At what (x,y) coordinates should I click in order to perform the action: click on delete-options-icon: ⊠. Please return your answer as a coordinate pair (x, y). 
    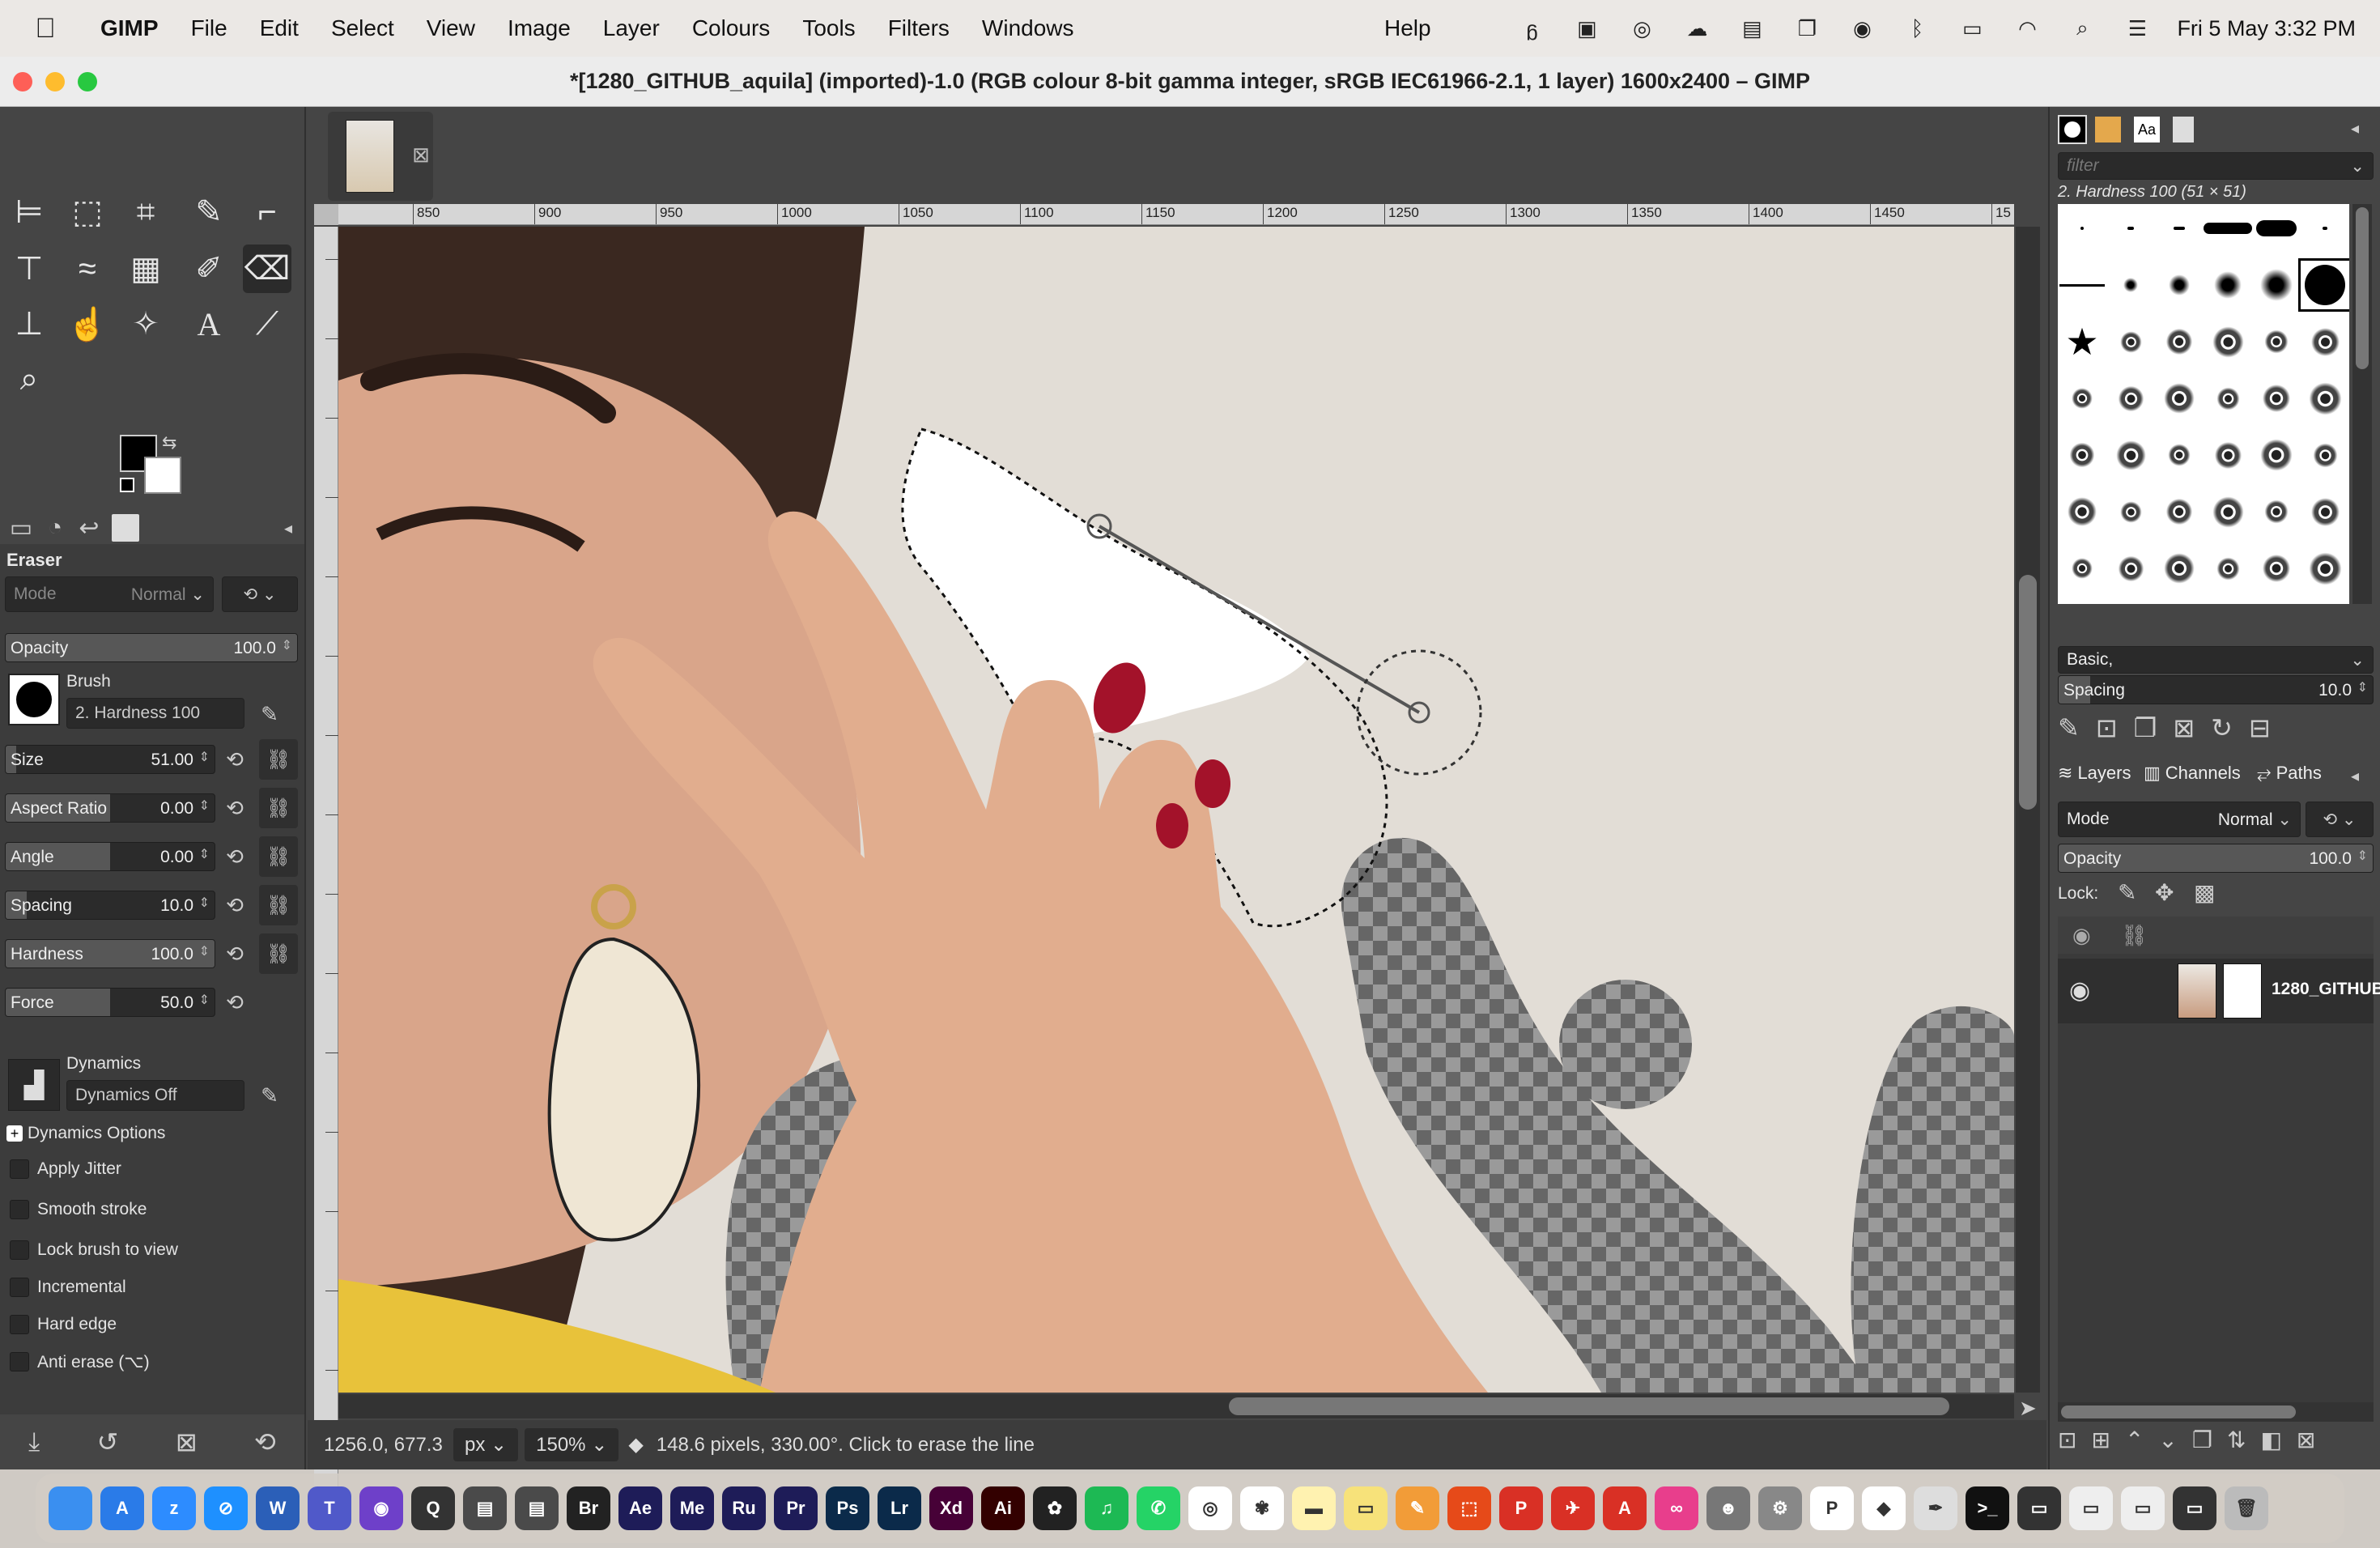
    Looking at the image, I should click on (187, 1442).